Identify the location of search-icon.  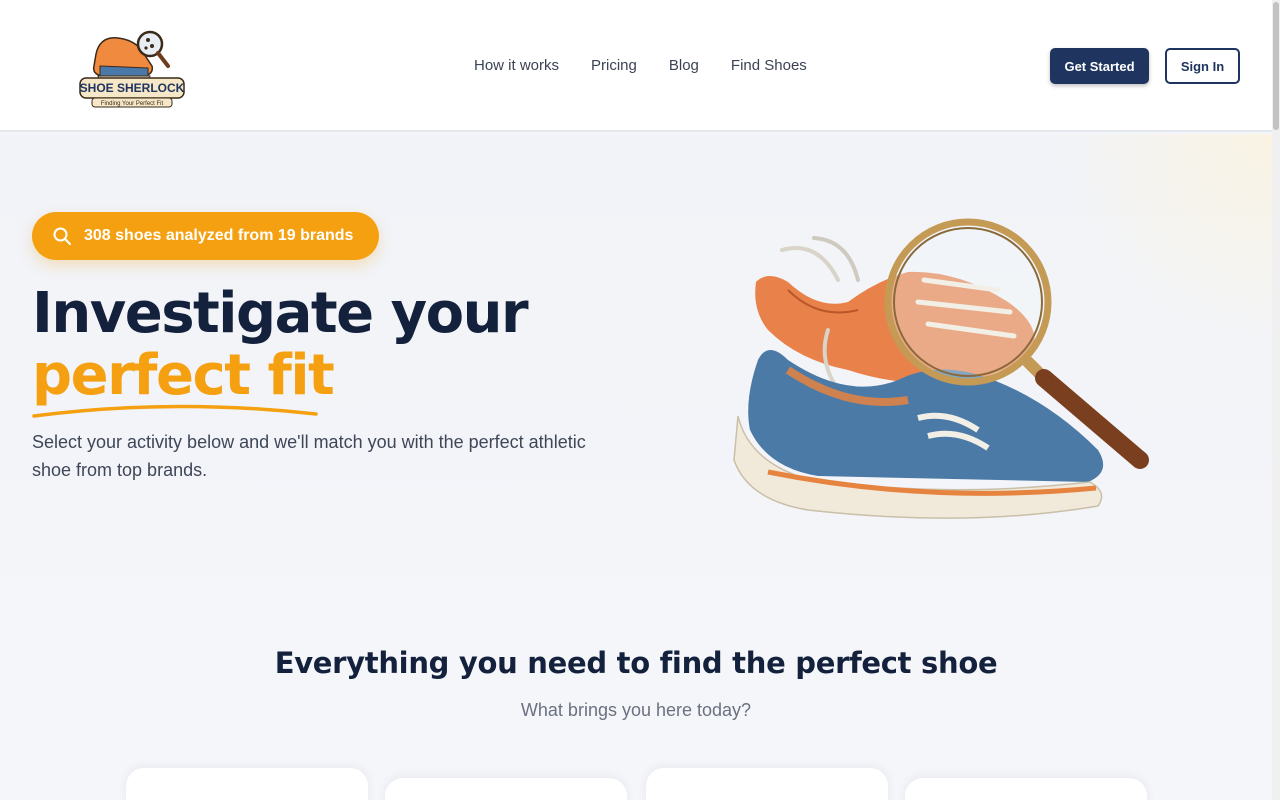
(62, 236).